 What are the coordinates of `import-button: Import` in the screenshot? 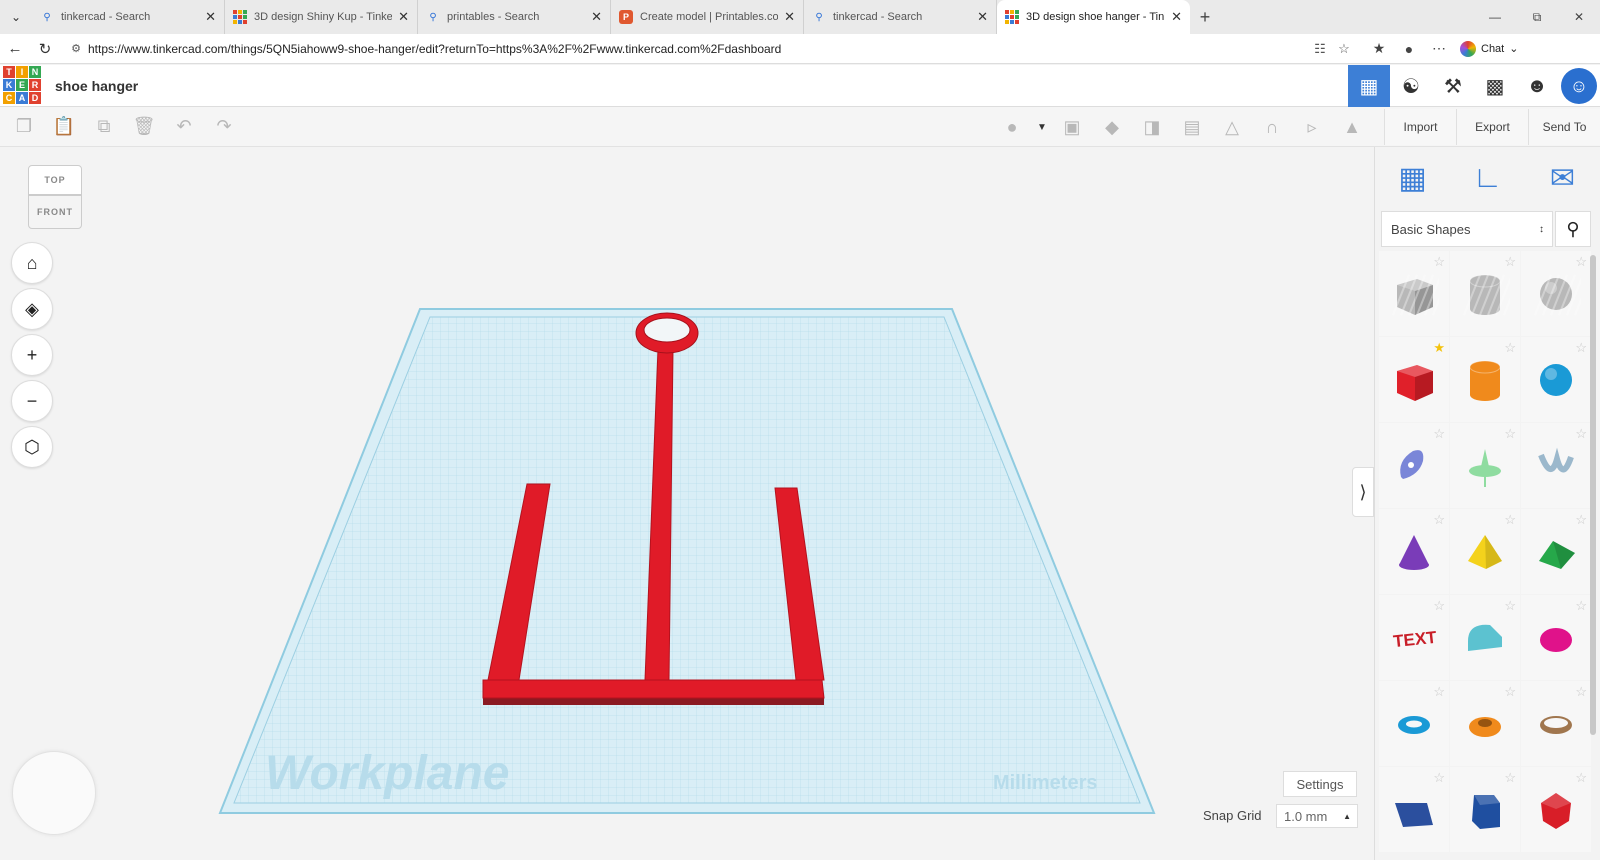 It's located at (1420, 127).